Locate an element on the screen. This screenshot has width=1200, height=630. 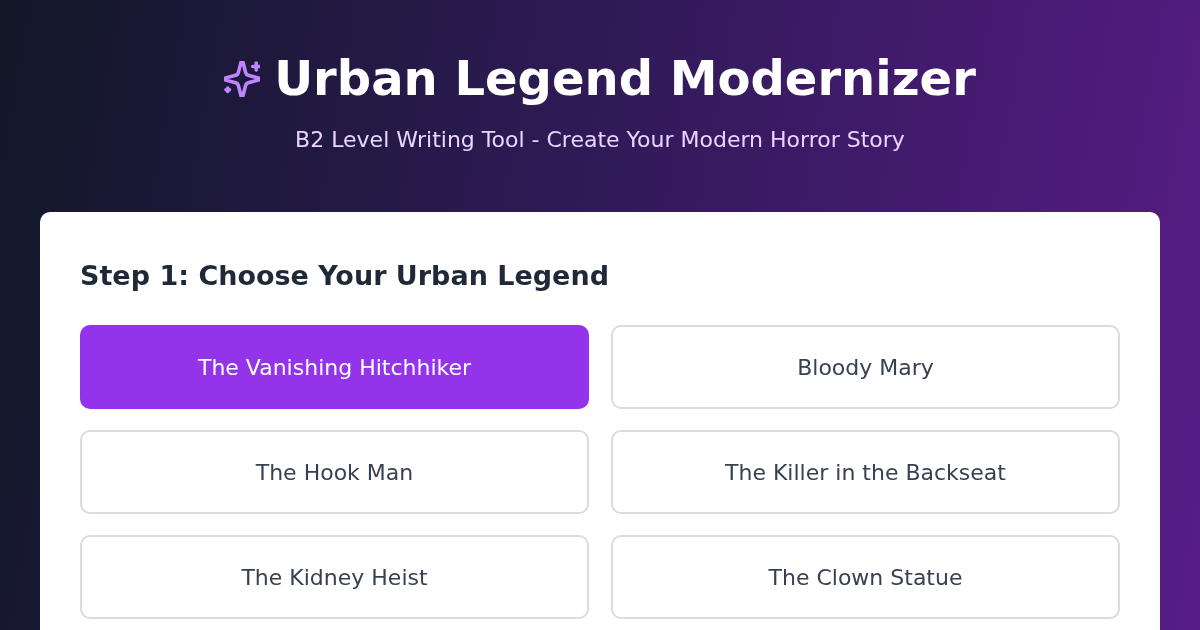
legend-option-button: The Hook Man is located at coordinates (334, 472).